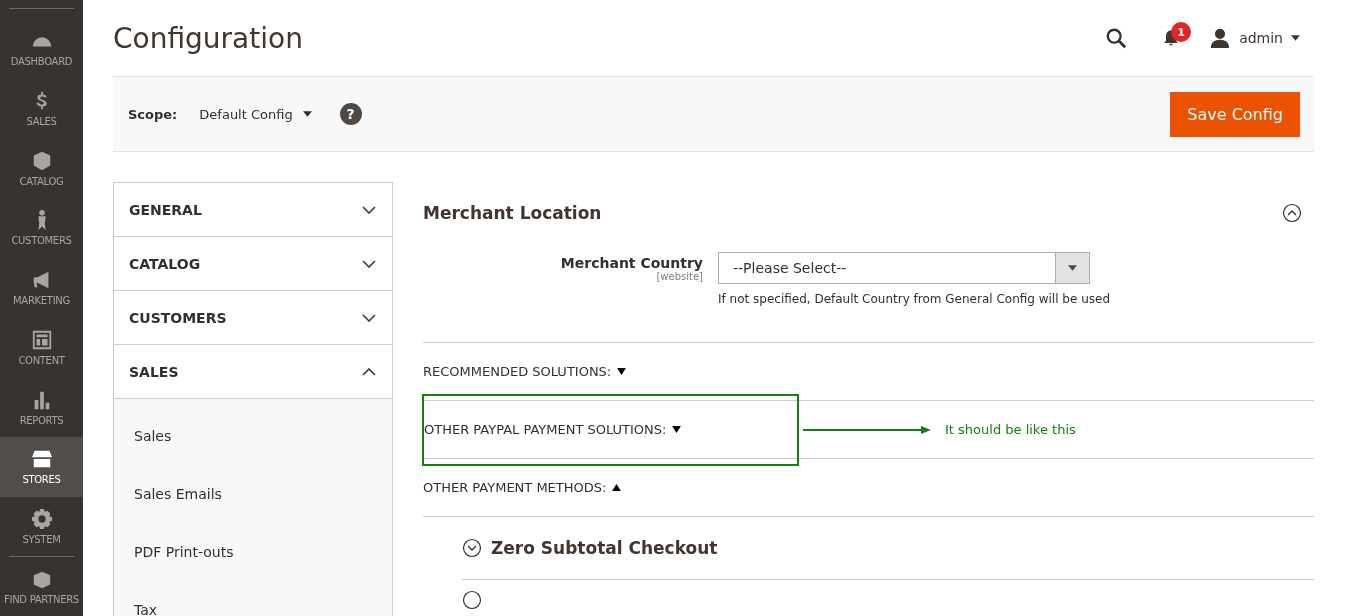 The image size is (1345, 616). Describe the element at coordinates (41, 108) in the screenshot. I see `nav-item: SALES` at that location.